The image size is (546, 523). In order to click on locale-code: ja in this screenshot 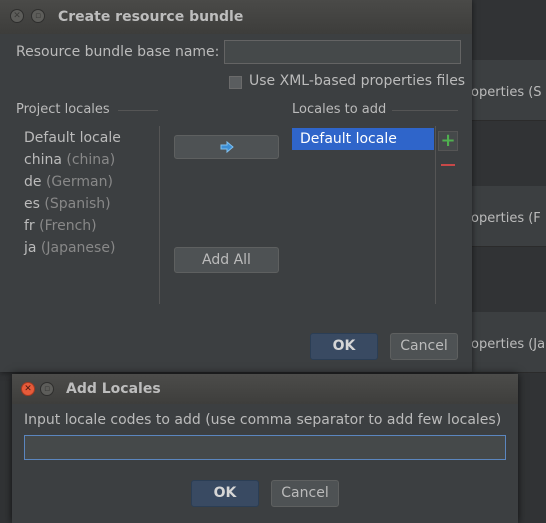, I will do `click(30, 248)`.